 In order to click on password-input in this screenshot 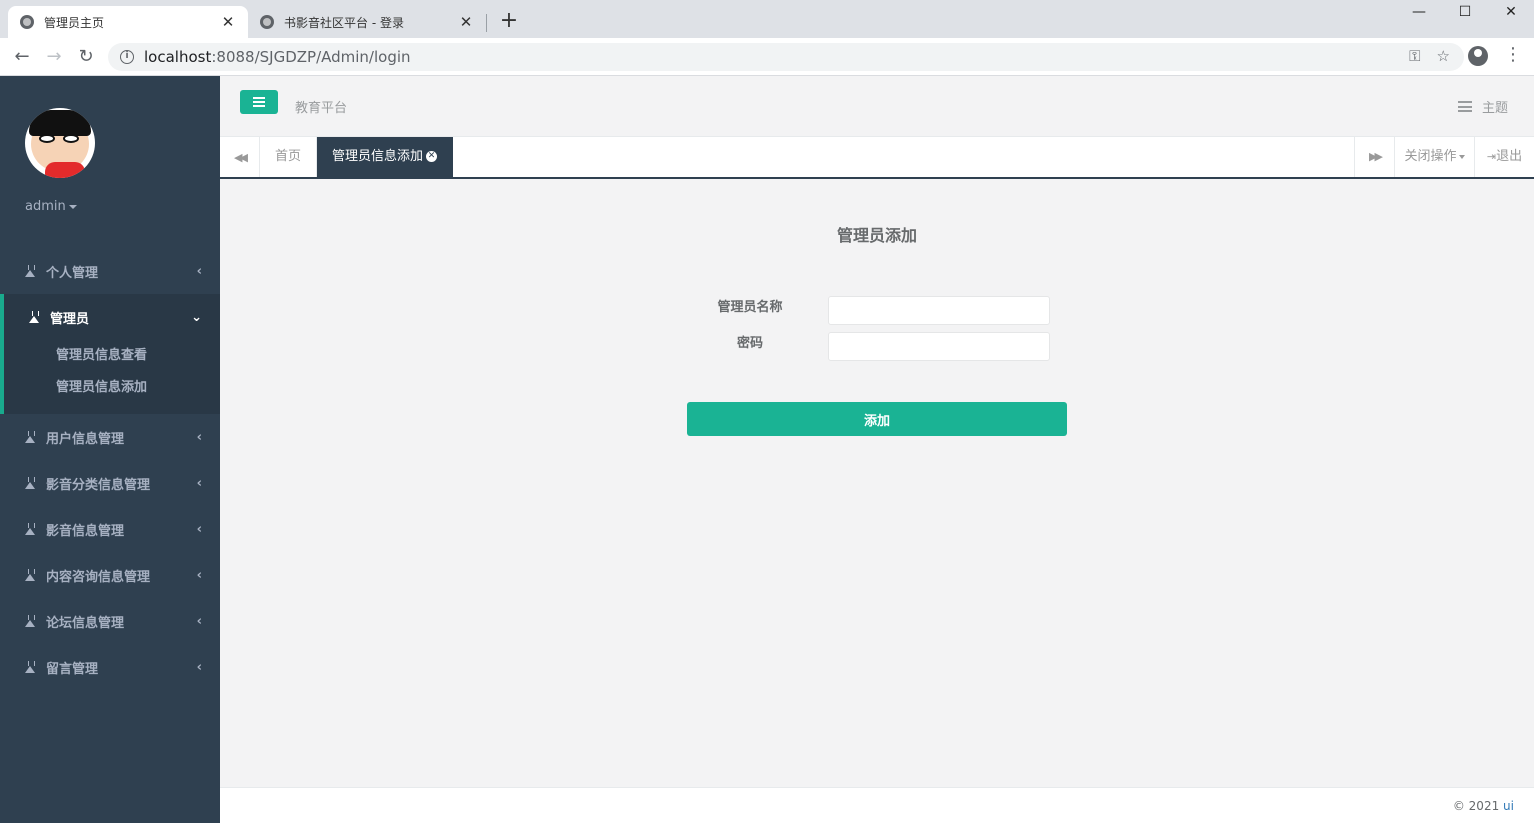, I will do `click(939, 346)`.